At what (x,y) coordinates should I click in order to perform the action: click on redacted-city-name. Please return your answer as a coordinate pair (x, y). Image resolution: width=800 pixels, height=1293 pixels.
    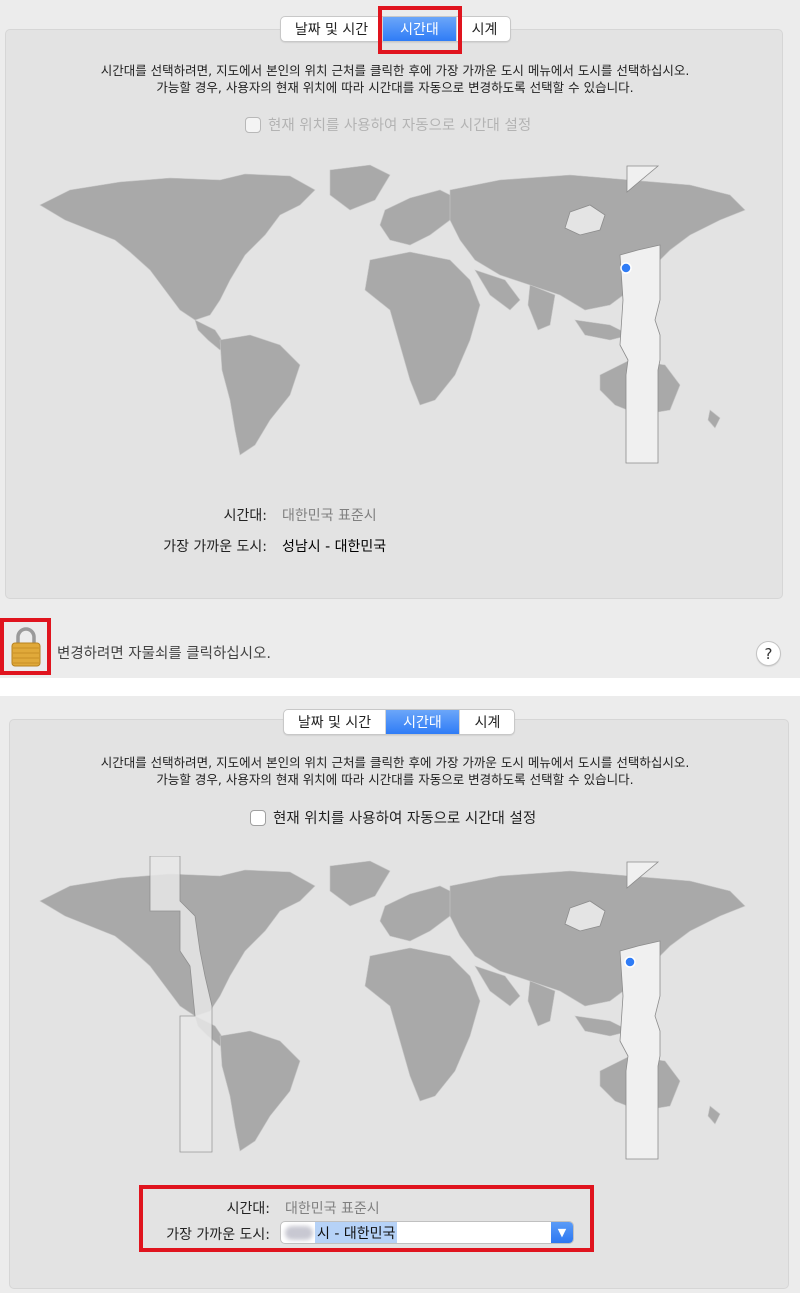
    Looking at the image, I should click on (299, 1232).